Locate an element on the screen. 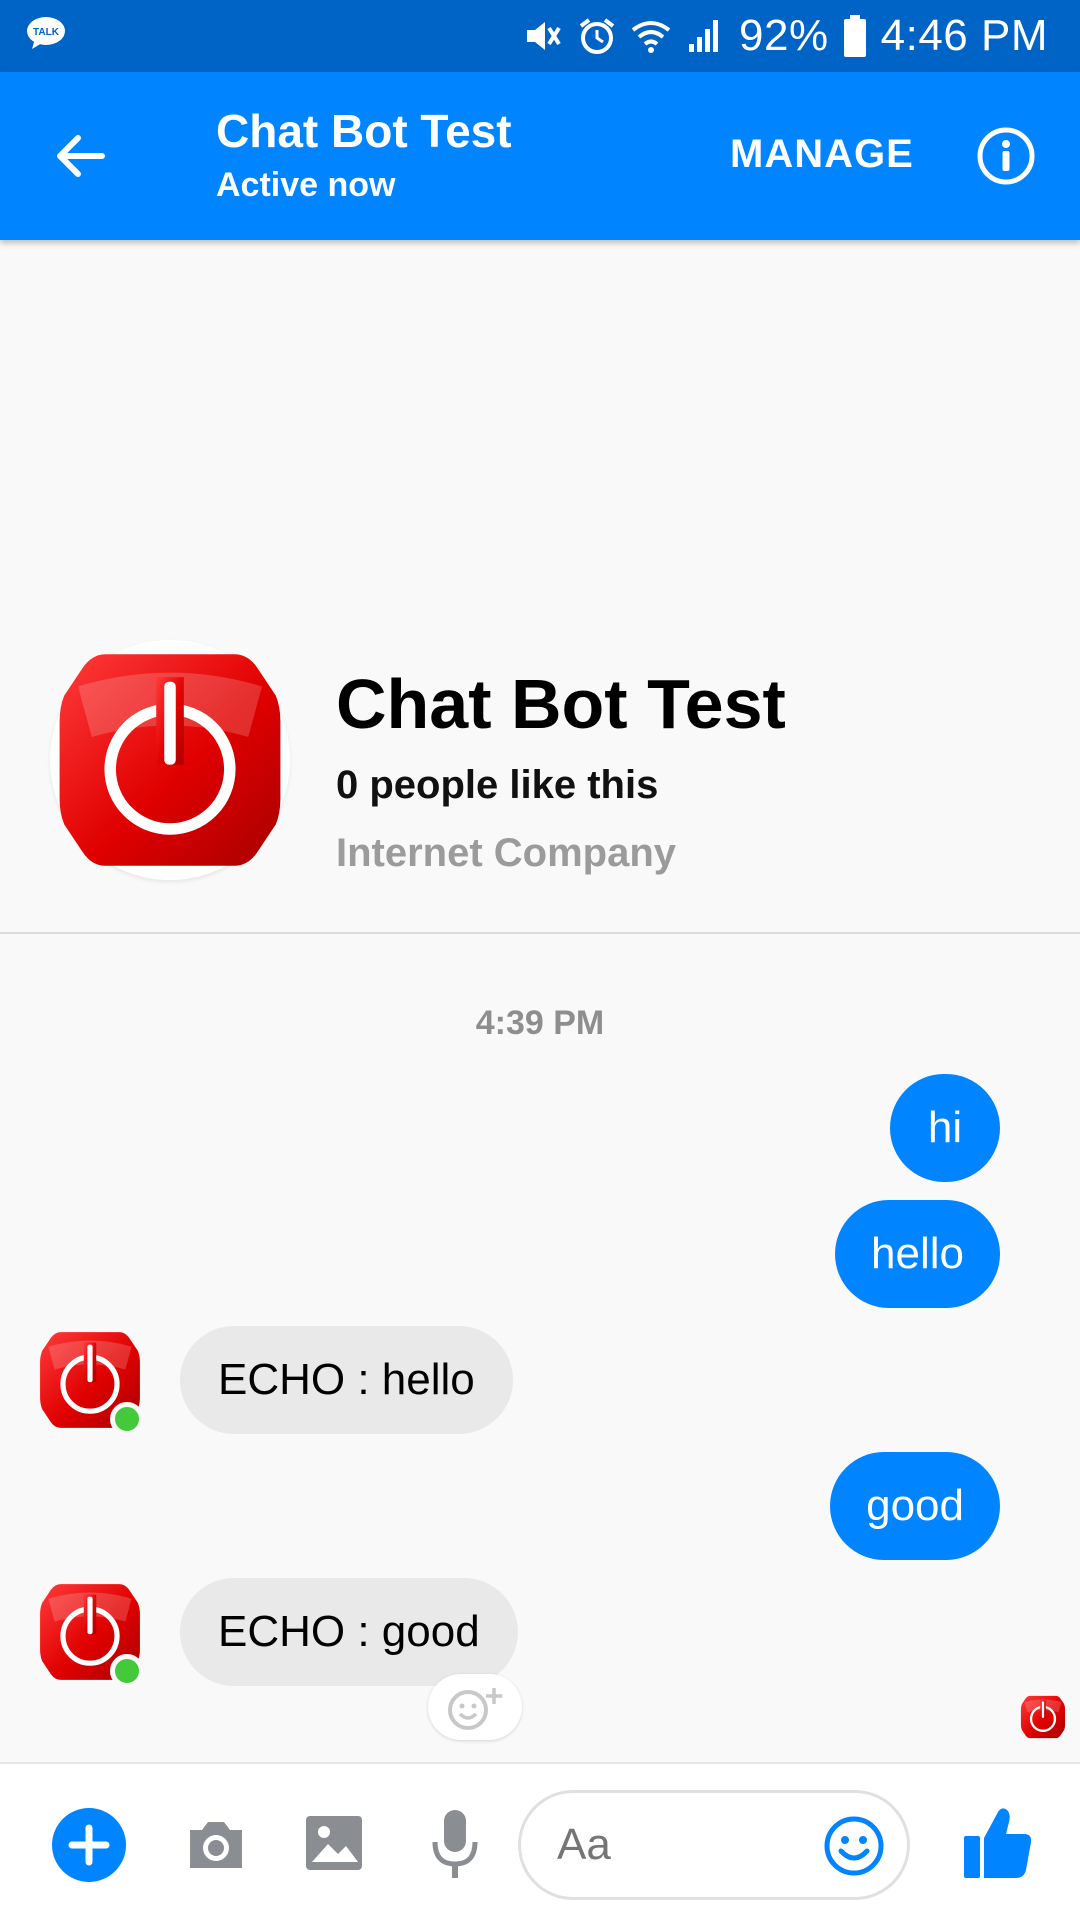  gallery-icon is located at coordinates (334, 1843).